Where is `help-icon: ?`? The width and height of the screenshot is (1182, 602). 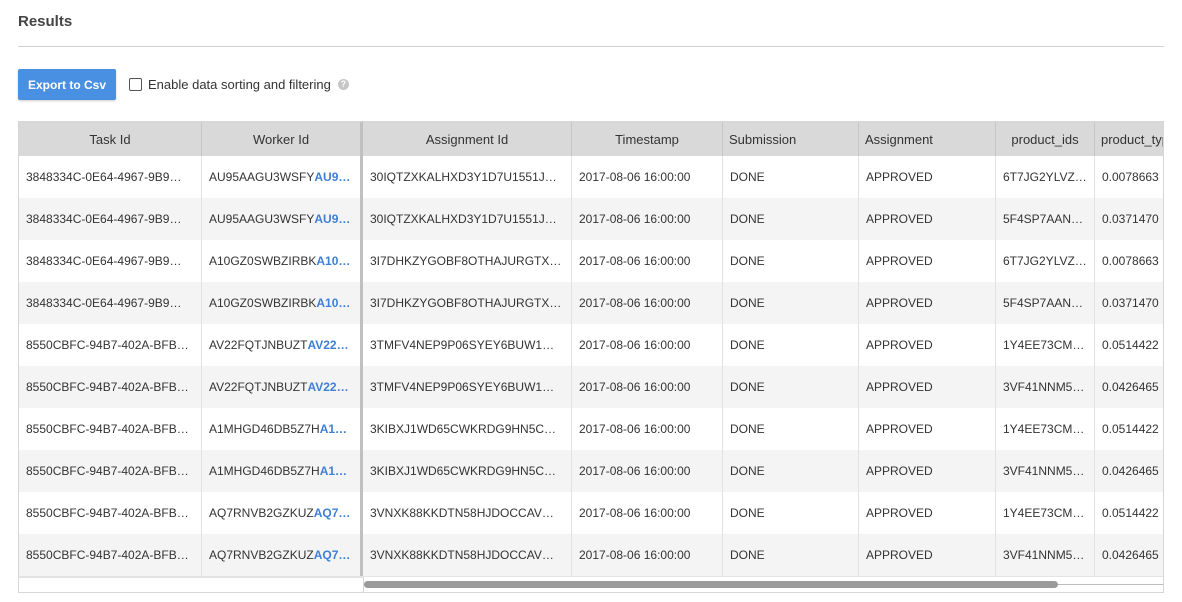 help-icon: ? is located at coordinates (343, 84).